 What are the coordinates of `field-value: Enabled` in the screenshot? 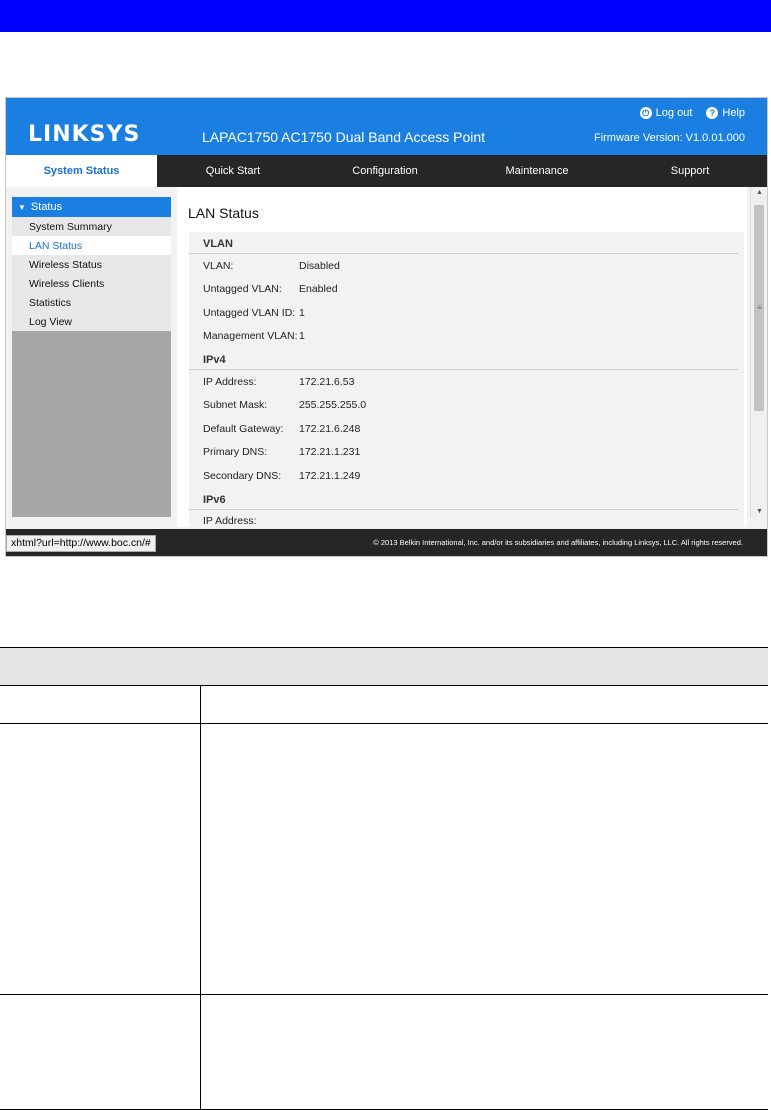 It's located at (318, 289).